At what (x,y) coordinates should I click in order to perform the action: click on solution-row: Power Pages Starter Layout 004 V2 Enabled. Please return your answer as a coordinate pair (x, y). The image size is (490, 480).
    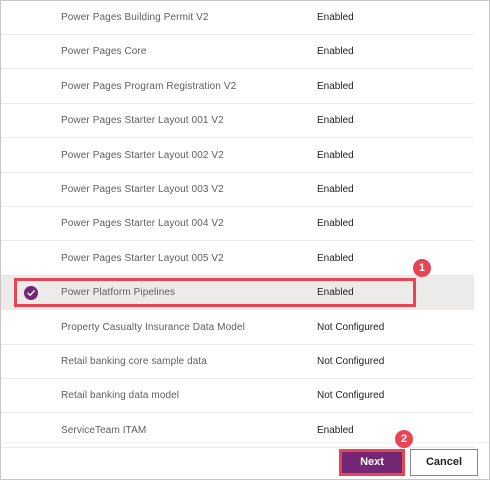
    Looking at the image, I should click on (237, 224).